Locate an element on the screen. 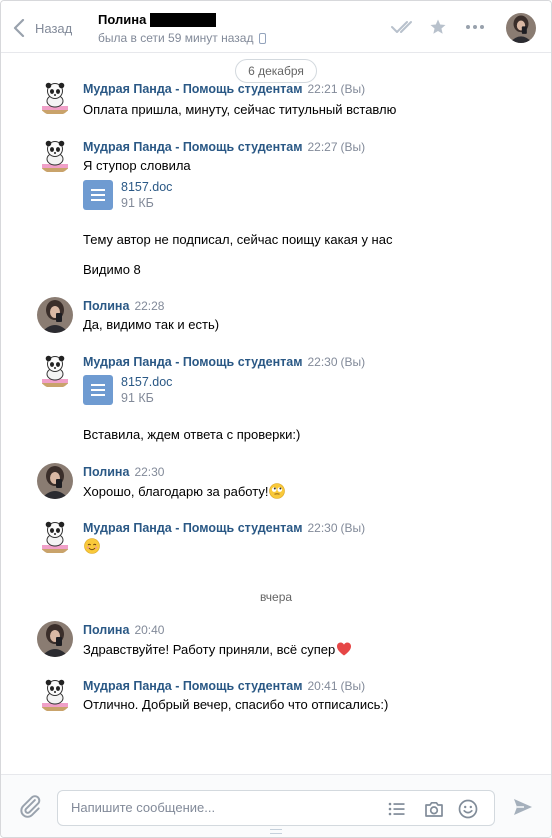 This screenshot has height=838, width=552. send-button is located at coordinates (523, 807).